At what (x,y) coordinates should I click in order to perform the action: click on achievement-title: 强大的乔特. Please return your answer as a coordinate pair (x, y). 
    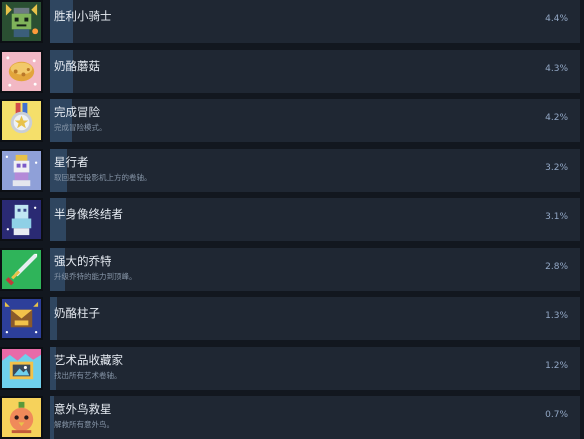
    Looking at the image, I should click on (83, 261).